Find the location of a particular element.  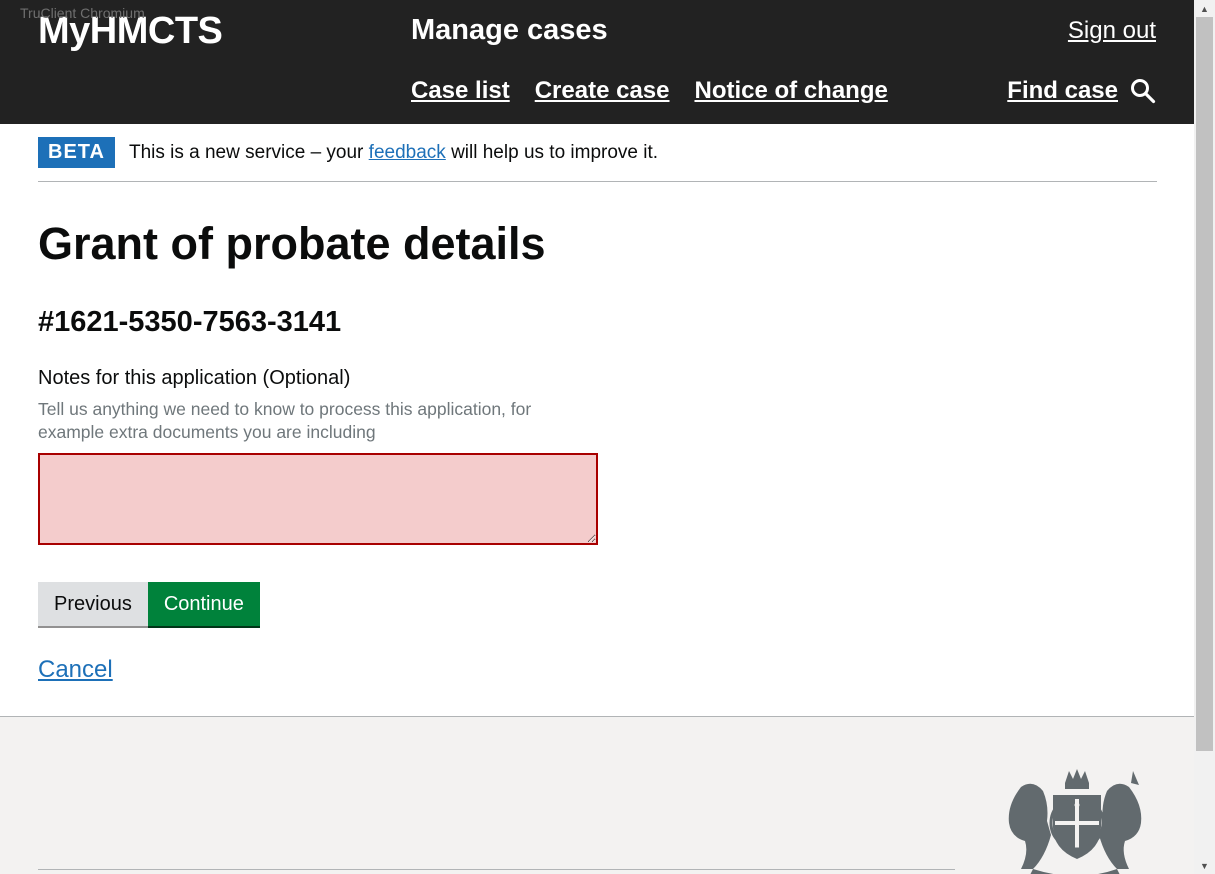

footer-divider is located at coordinates (496, 869).